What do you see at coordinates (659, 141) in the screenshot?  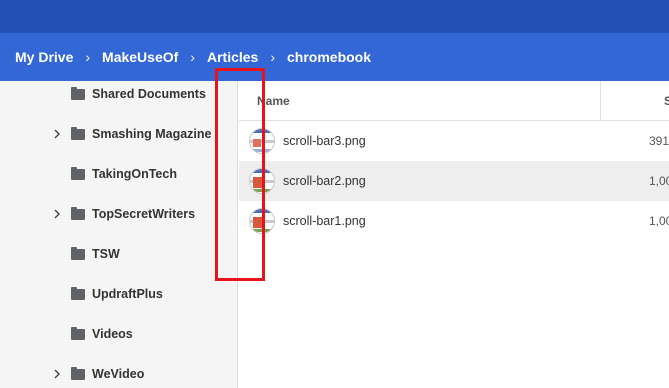 I see `file-size: 391` at bounding box center [659, 141].